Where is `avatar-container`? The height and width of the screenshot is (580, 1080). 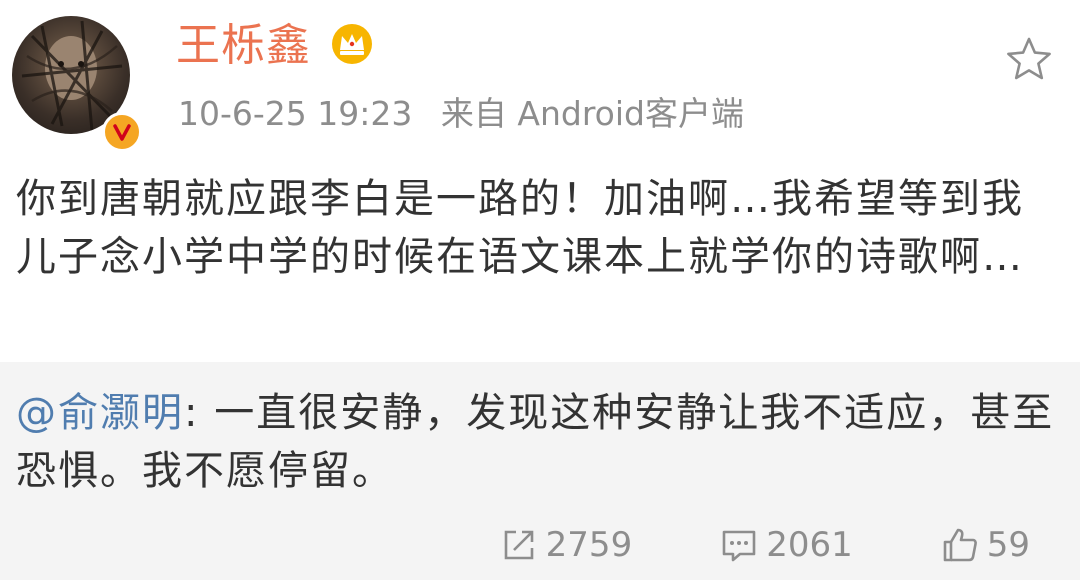
avatar-container is located at coordinates (77, 84).